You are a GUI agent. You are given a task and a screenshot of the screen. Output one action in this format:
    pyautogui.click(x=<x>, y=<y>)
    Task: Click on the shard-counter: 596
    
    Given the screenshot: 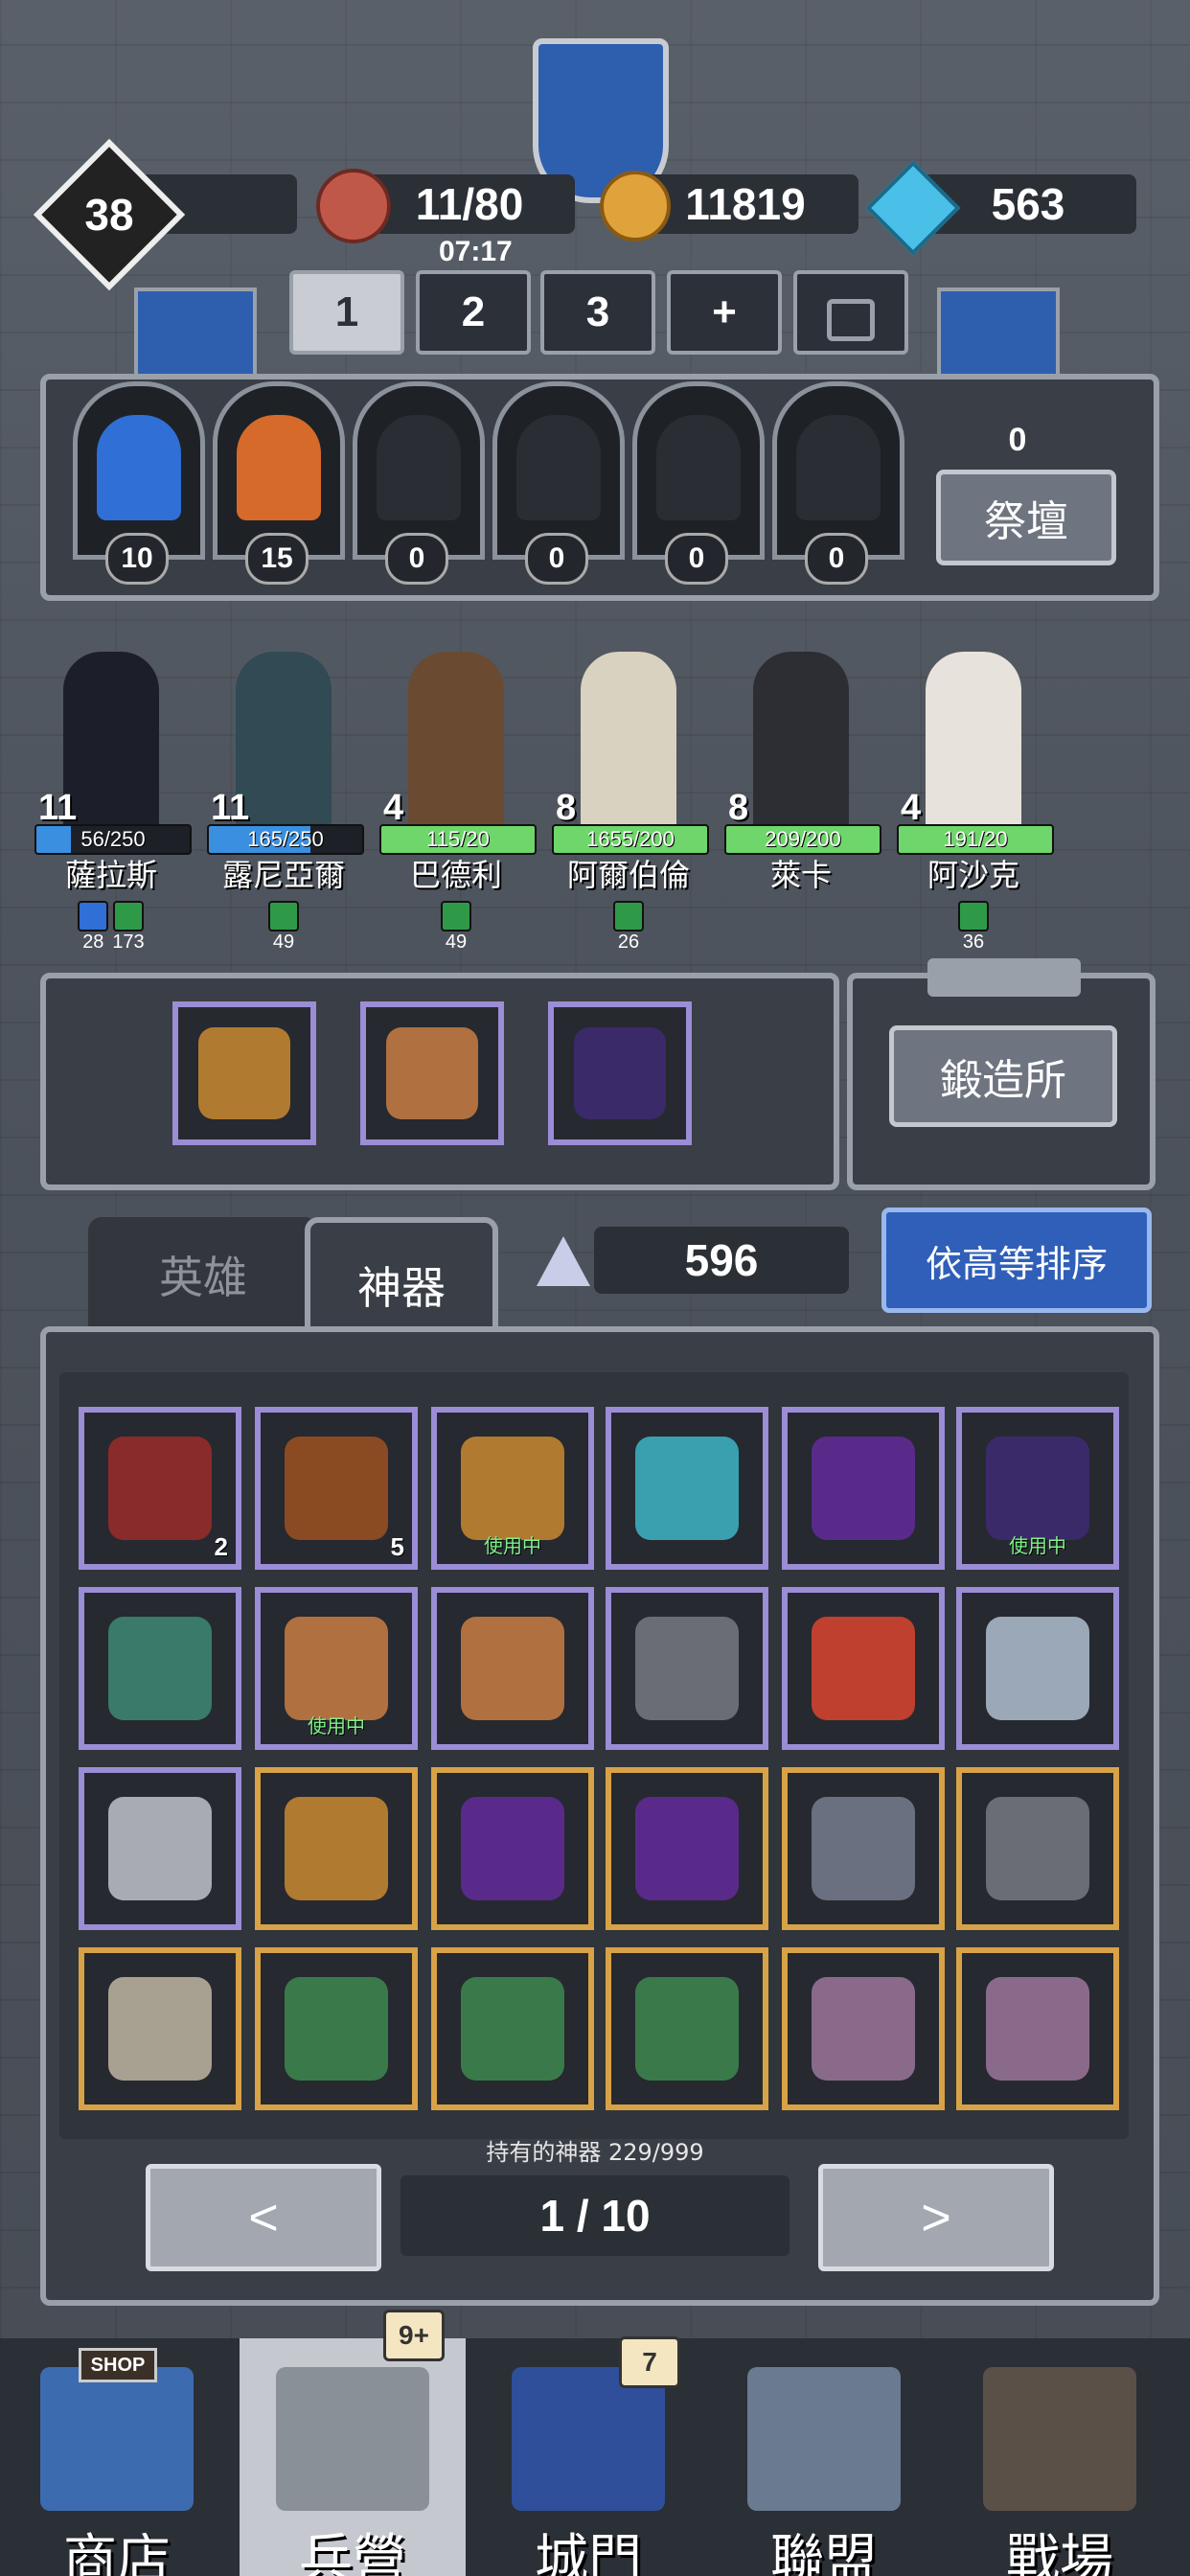 What is the action you would take?
    pyautogui.click(x=722, y=1260)
    